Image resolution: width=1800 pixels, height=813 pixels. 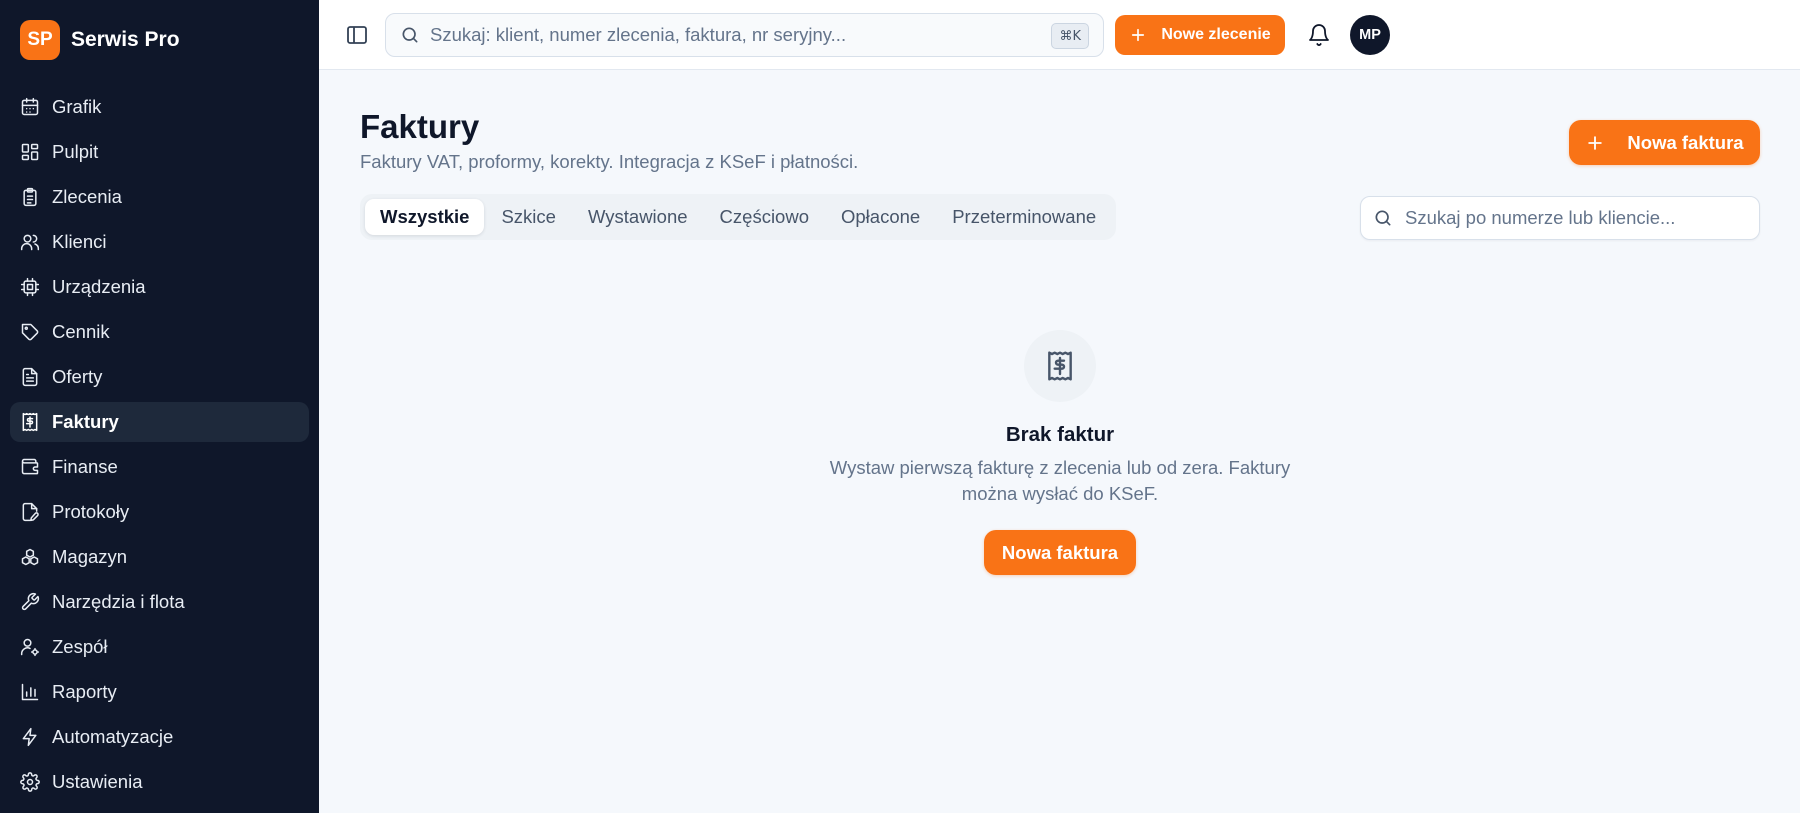 I want to click on sidebar-item-oferty: Oferty, so click(x=159, y=377).